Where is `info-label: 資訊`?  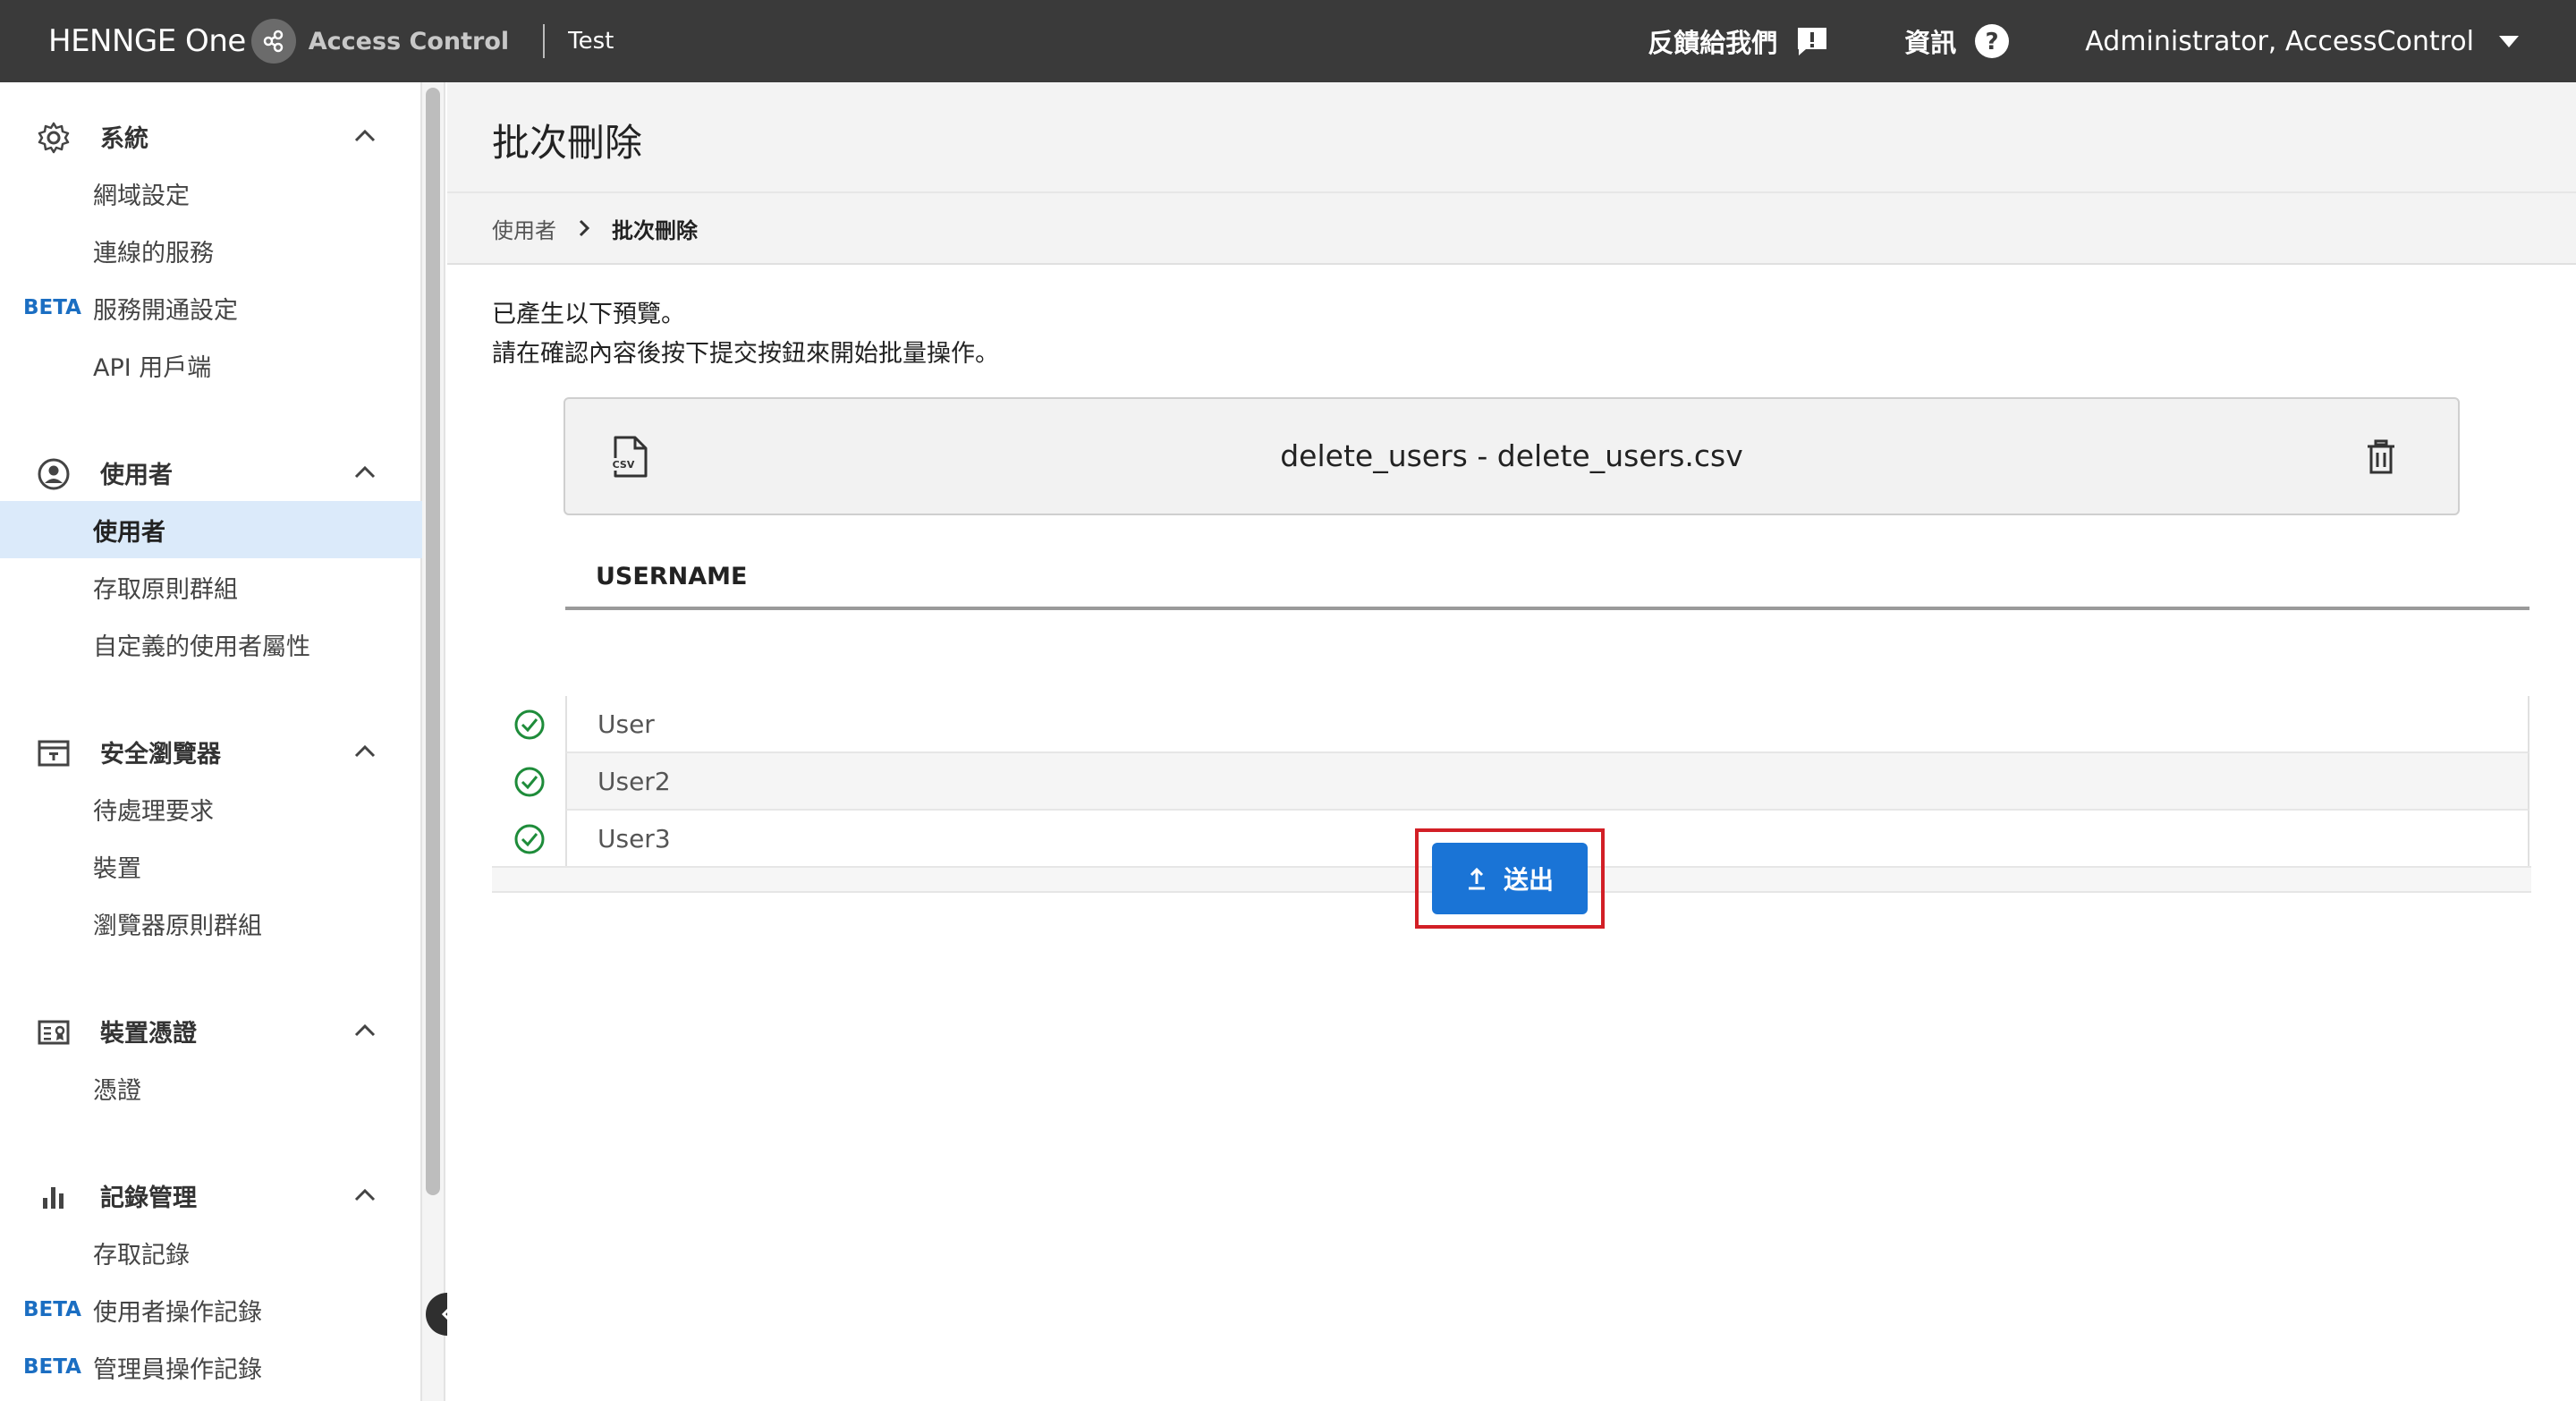
info-label: 資訊 is located at coordinates (1930, 43).